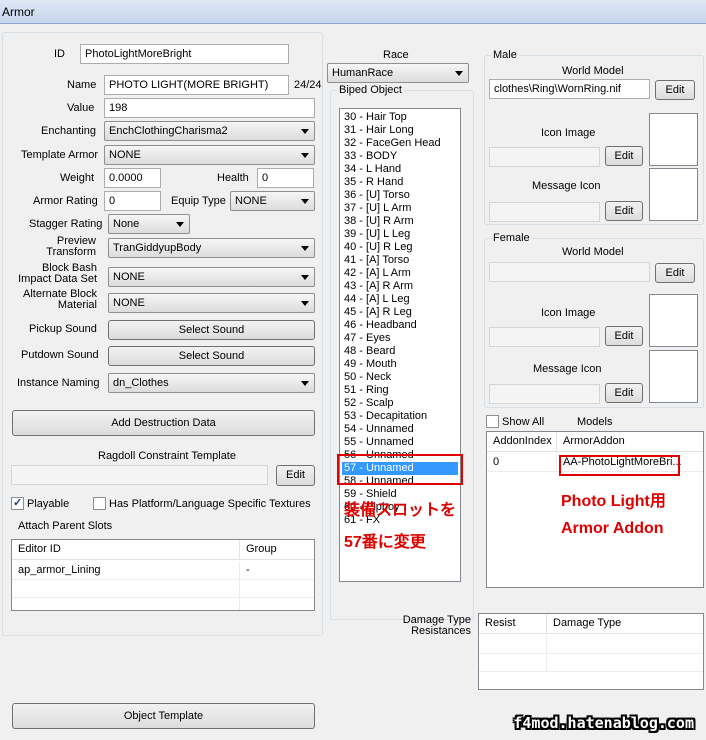 This screenshot has height=740, width=706. What do you see at coordinates (544, 394) in the screenshot?
I see `female-message-icon-field` at bounding box center [544, 394].